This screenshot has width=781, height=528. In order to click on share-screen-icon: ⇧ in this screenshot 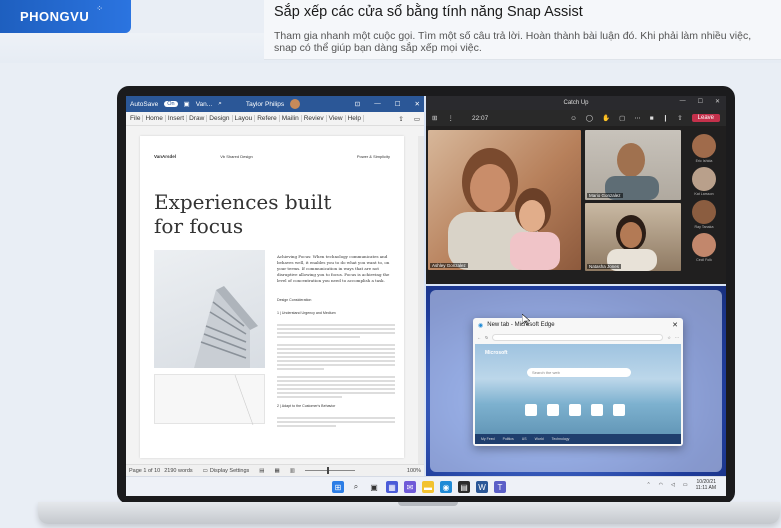, I will do `click(679, 118)`.